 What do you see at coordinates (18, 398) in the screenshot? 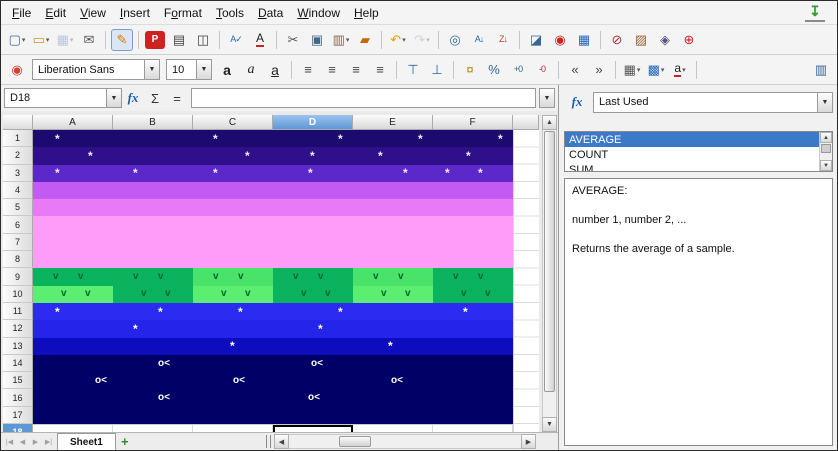
I see `row-header-16: 16` at bounding box center [18, 398].